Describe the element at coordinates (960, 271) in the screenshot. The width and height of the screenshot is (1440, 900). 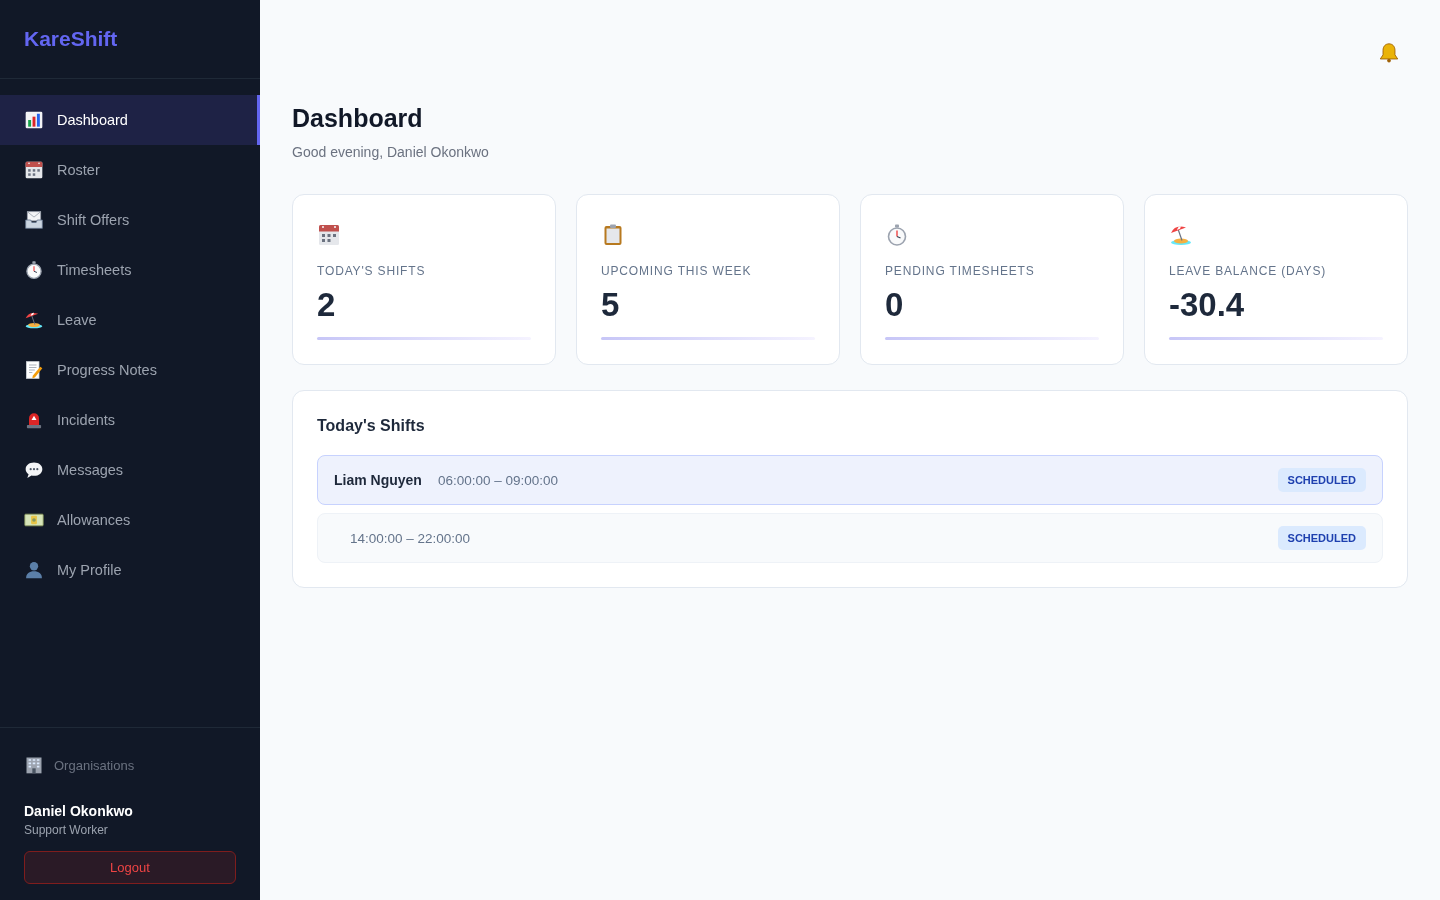
I see `stat-label: PENDING TIMESHEETS` at that location.